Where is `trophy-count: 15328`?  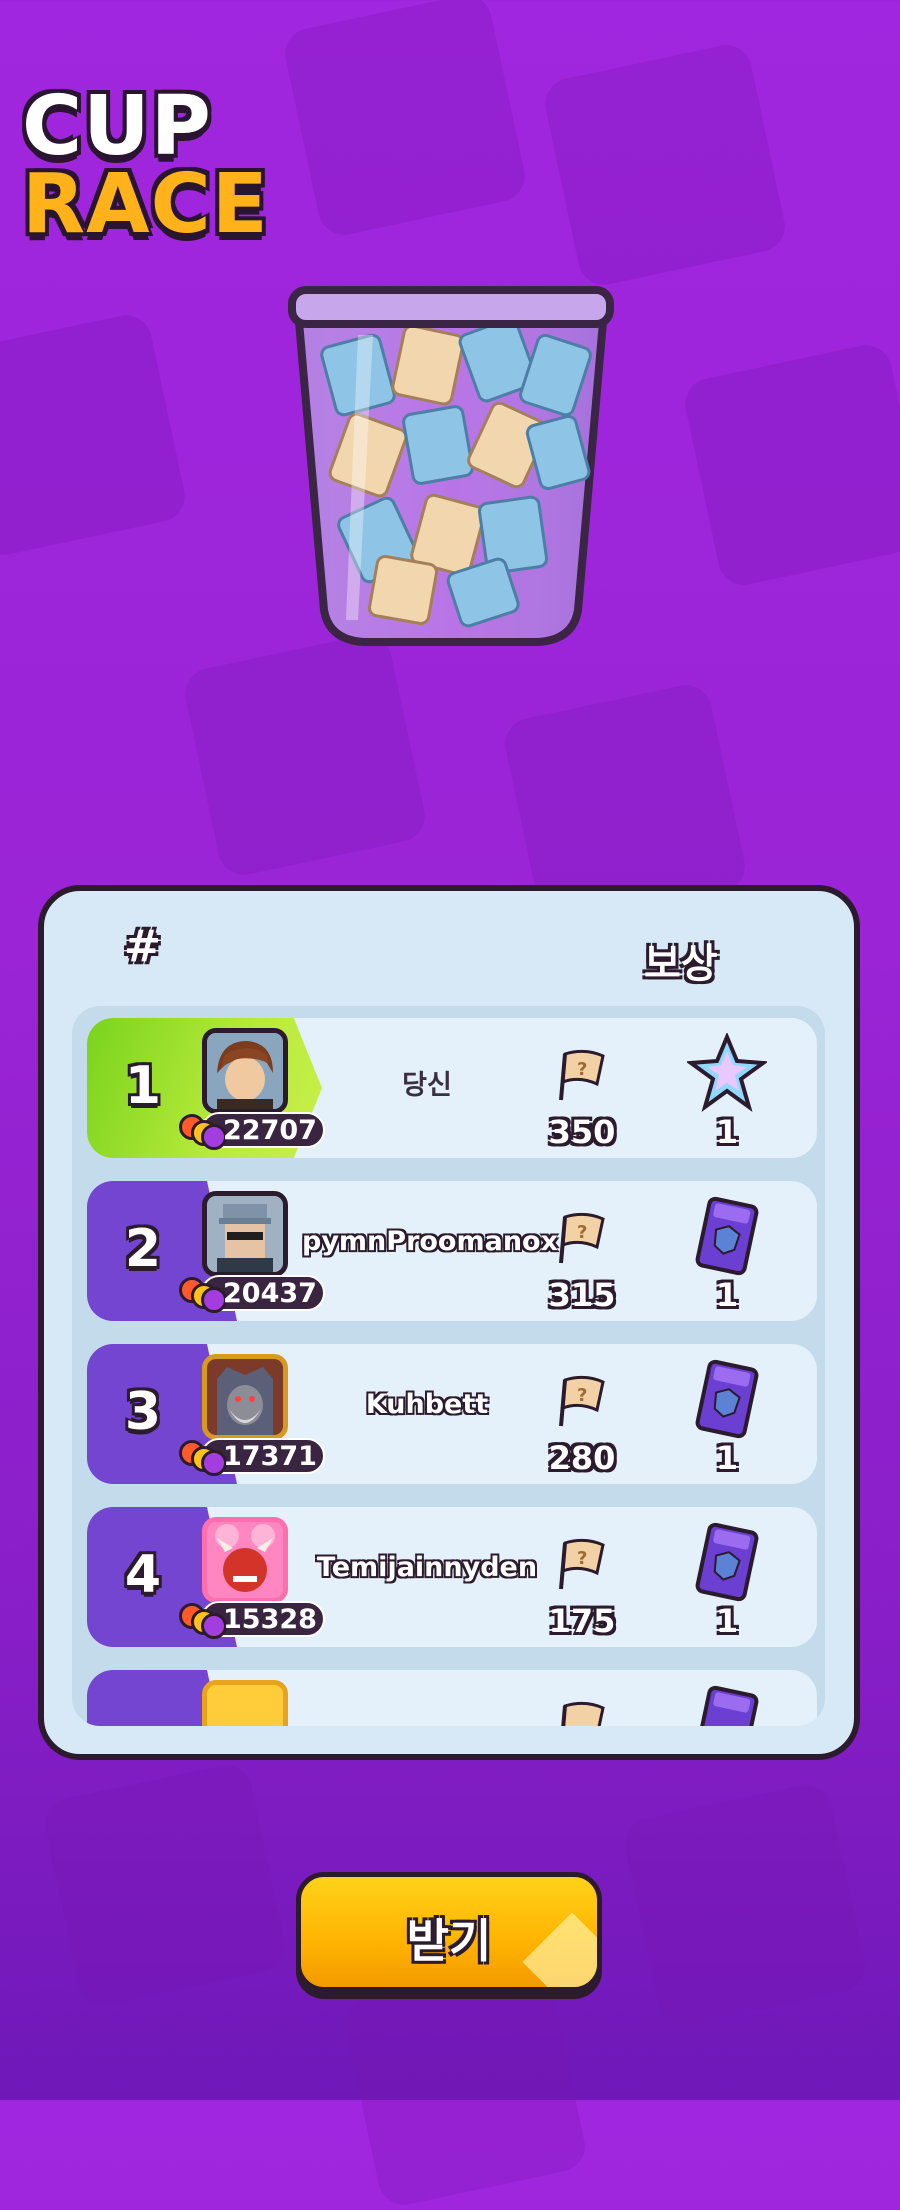 trophy-count: 15328 is located at coordinates (253, 1619).